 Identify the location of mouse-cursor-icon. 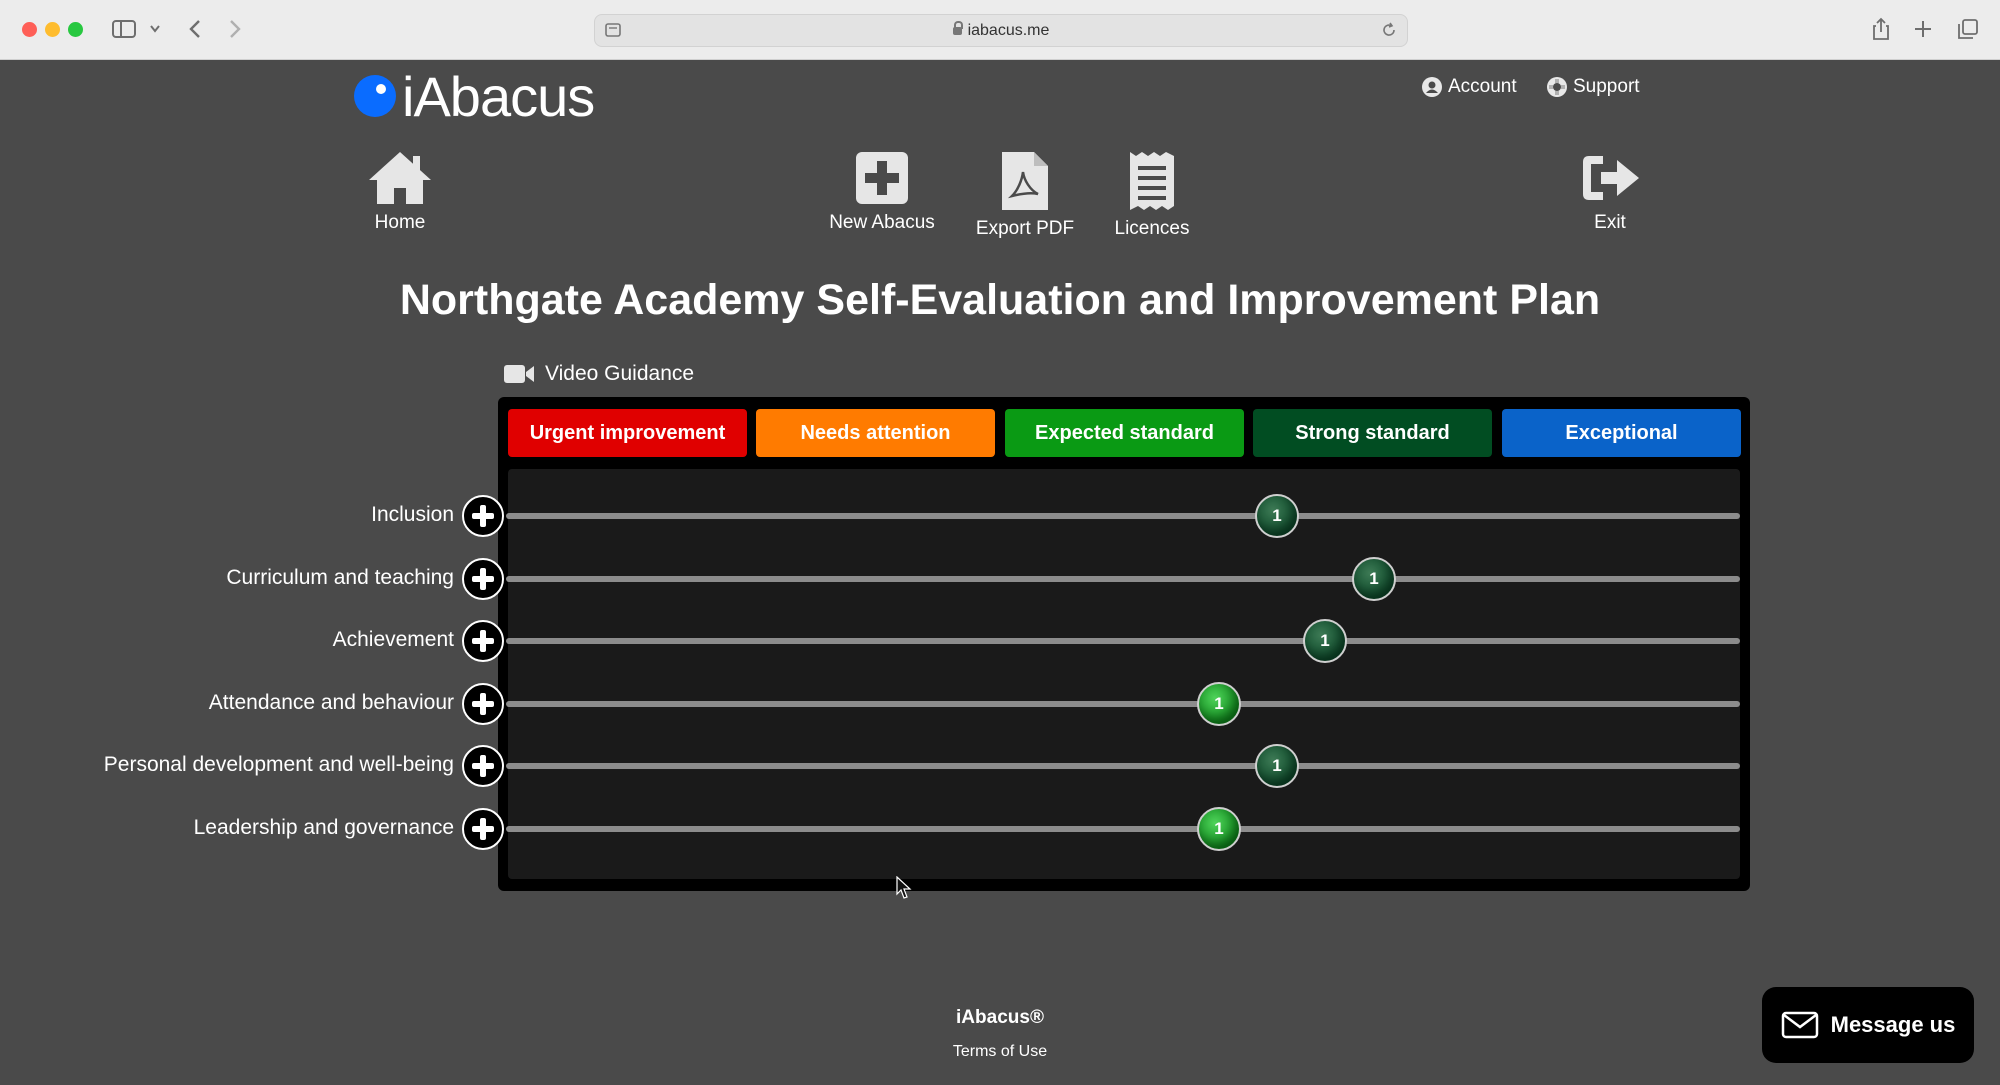
(904, 887).